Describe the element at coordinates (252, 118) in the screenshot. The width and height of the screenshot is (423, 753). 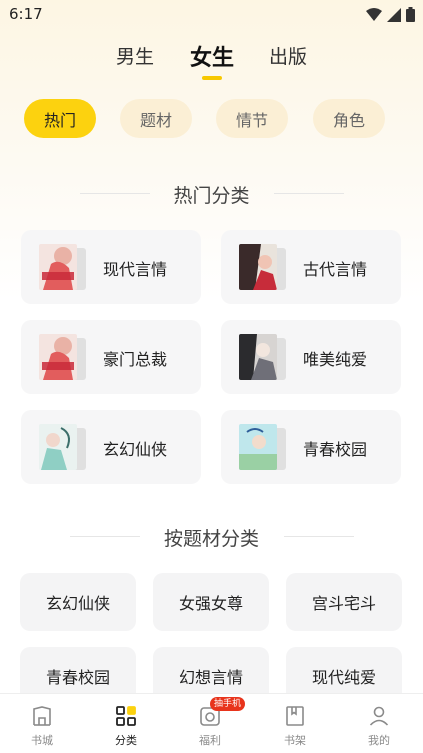
I see `filter-plot: 情节` at that location.